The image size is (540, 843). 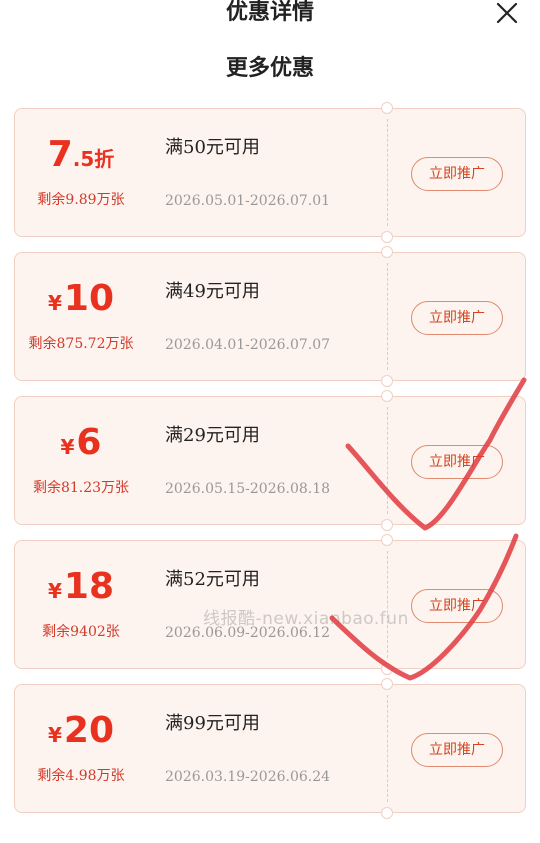 I want to click on coupon-amount-main: 6, so click(x=89, y=442).